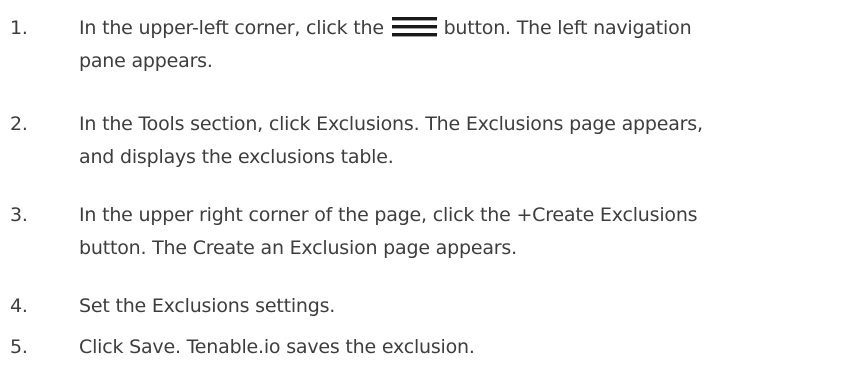 This screenshot has height=367, width=846. Describe the element at coordinates (231, 28) in the screenshot. I see `step-text-before-icon: In the upper-left corner, click the` at that location.